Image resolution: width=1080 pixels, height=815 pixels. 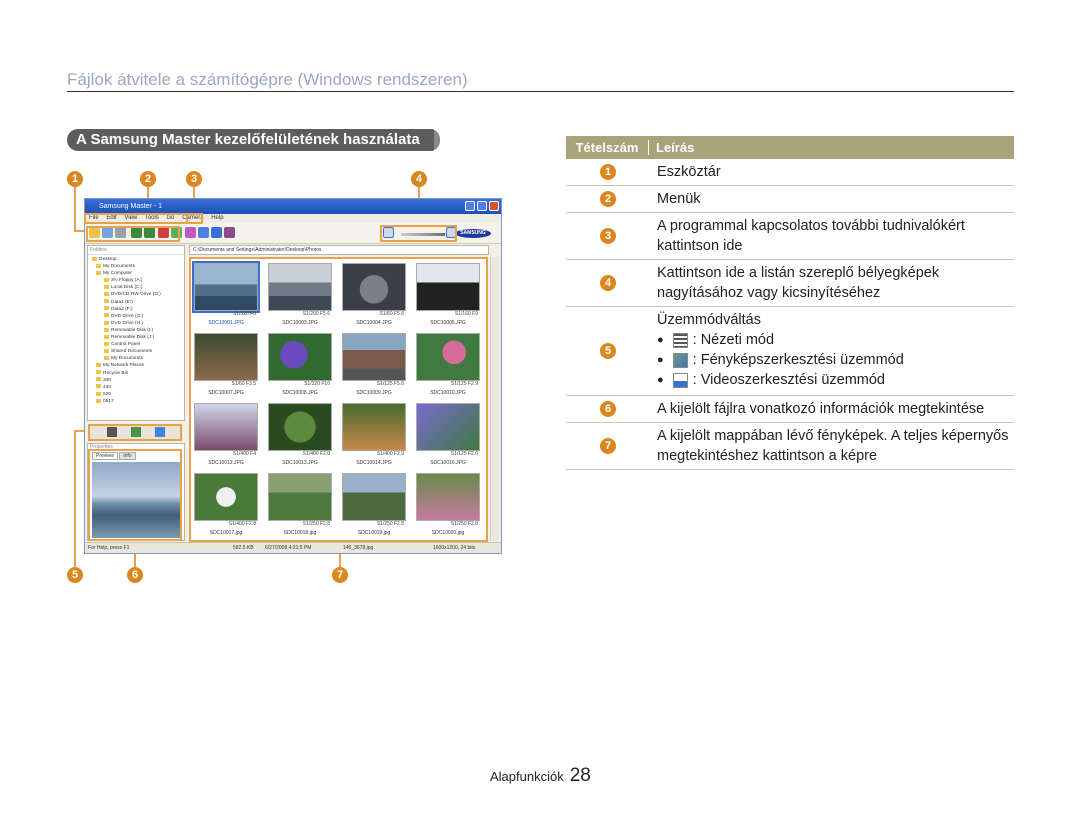 What do you see at coordinates (137, 302) in the screenshot?
I see `tree-item: Data1 (E:)` at bounding box center [137, 302].